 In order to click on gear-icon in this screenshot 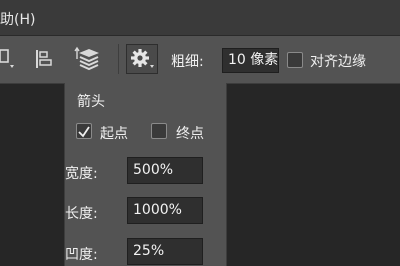, I will do `click(142, 58)`.